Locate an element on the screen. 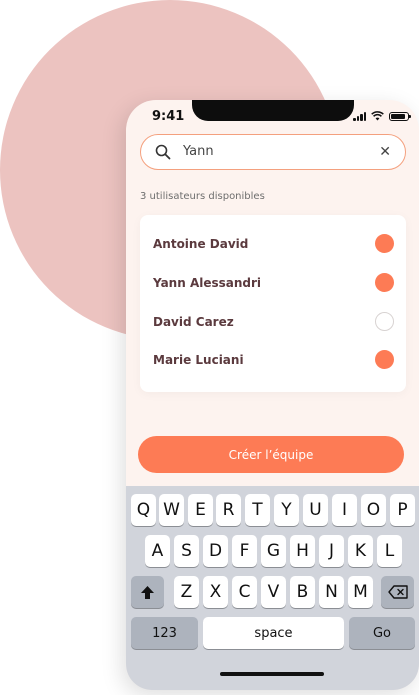 This screenshot has width=419, height=695. list-item: David Carez is located at coordinates (273, 321).